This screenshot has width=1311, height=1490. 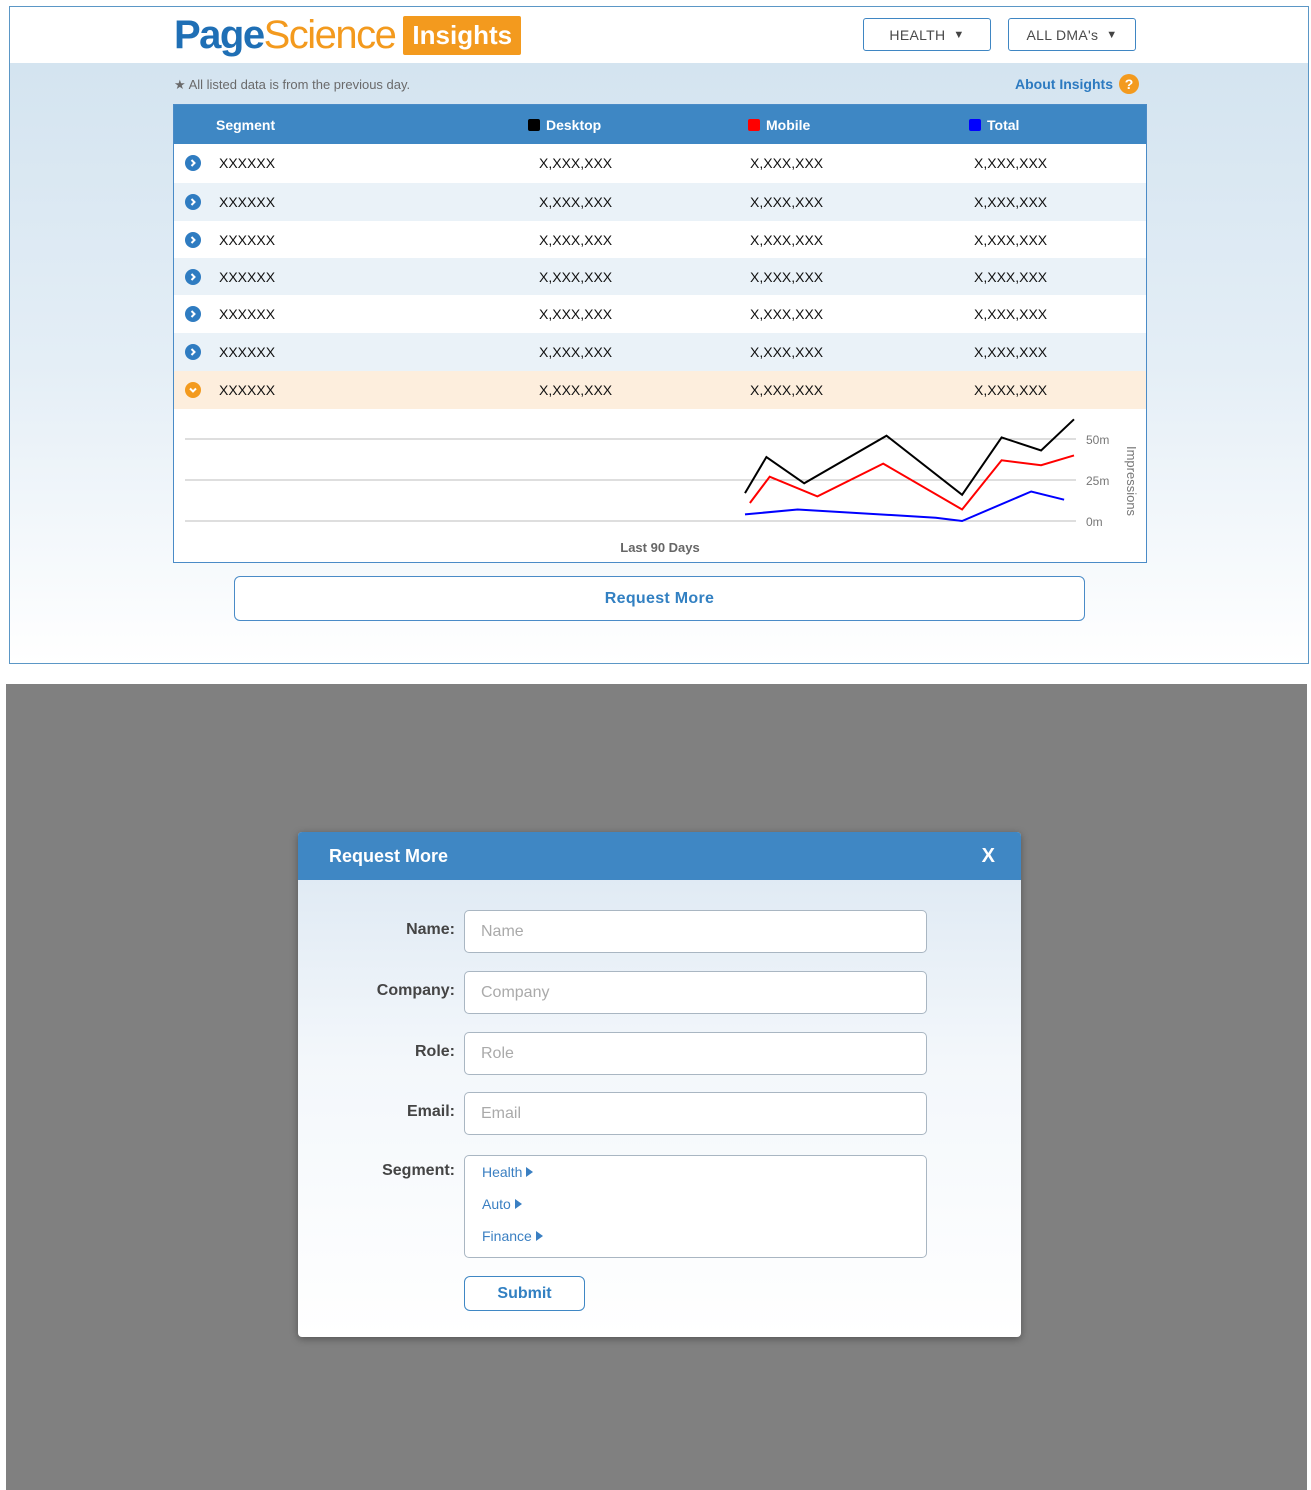 I want to click on segment-item-health: Health, so click(x=508, y=1172).